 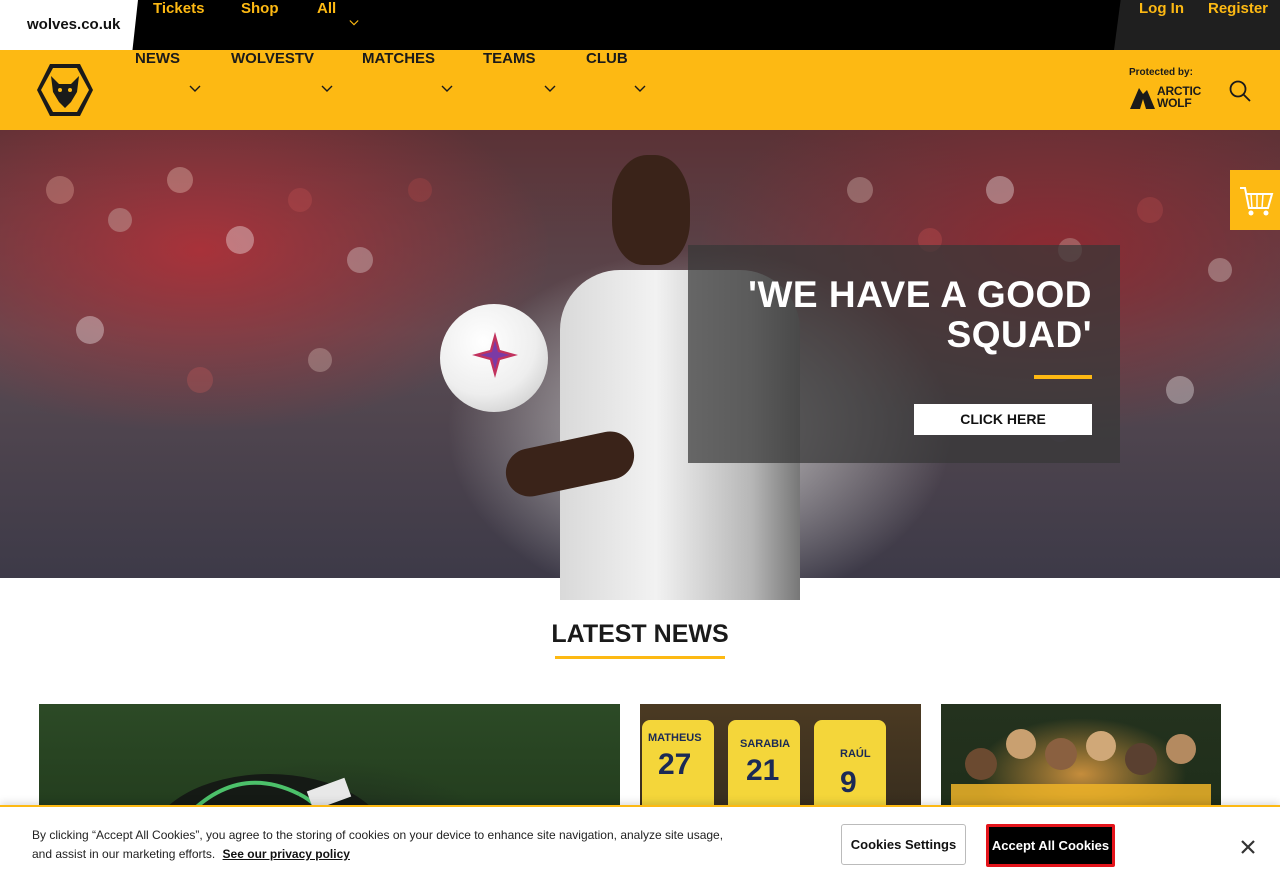 I want to click on shop-link: Shop, so click(x=260, y=8).